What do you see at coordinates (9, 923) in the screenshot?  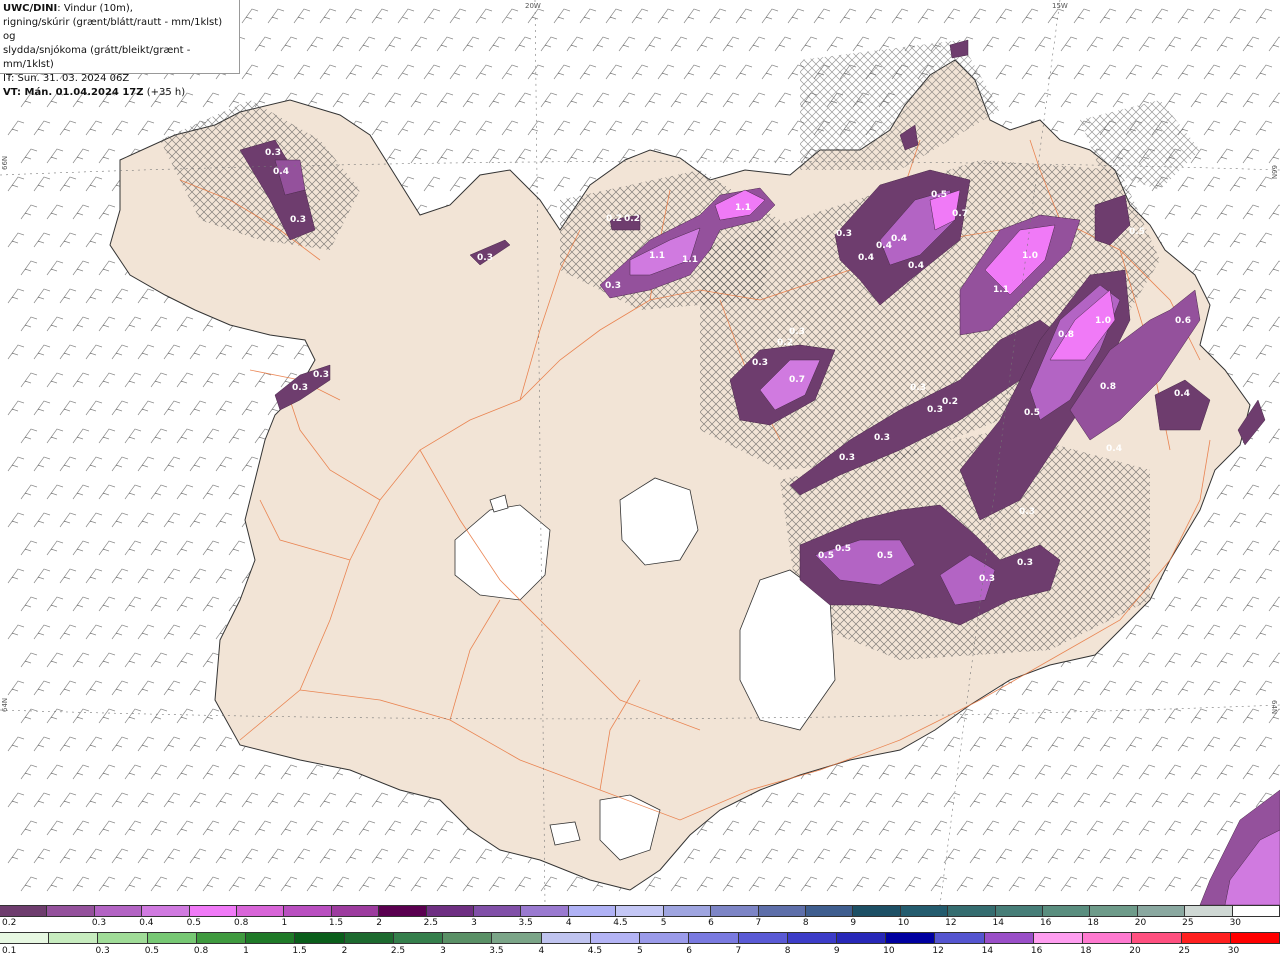 I see `scale-tick-label: 0.2` at bounding box center [9, 923].